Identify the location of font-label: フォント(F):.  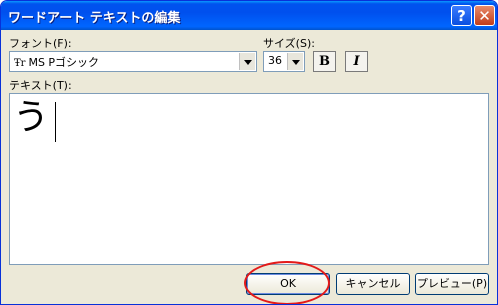
(40, 43).